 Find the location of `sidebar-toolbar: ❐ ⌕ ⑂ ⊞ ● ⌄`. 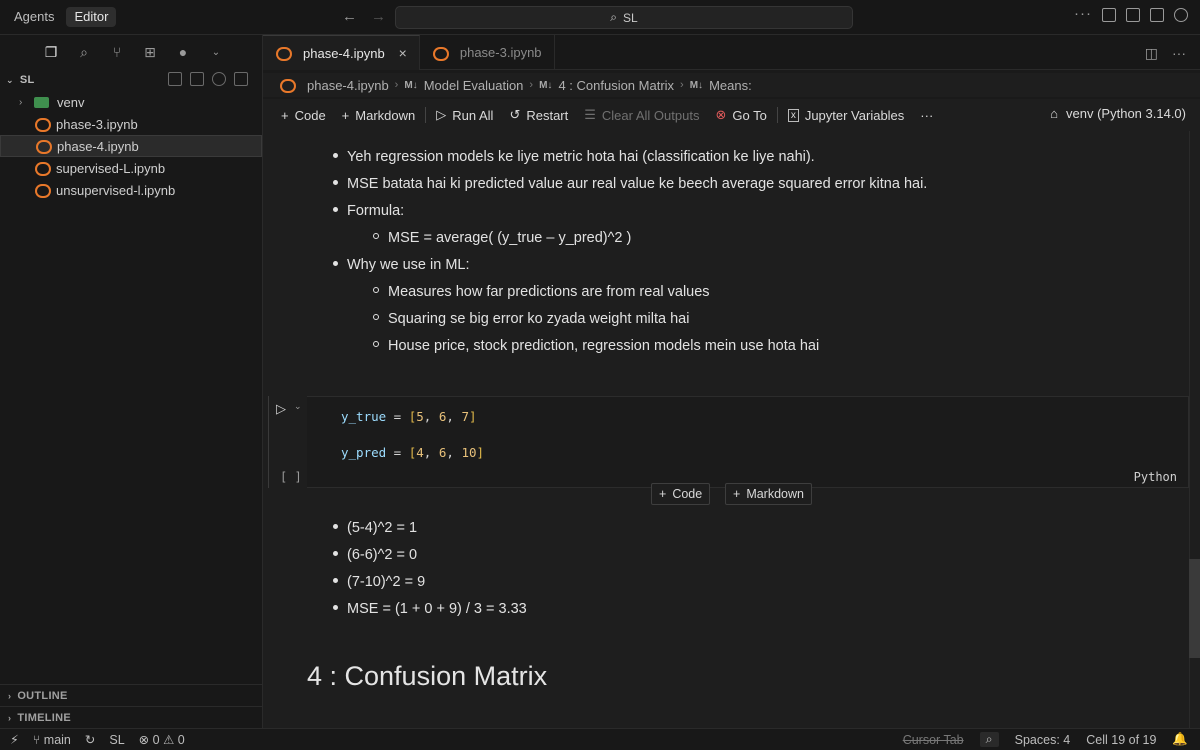

sidebar-toolbar: ❐ ⌕ ⑂ ⊞ ● ⌄ is located at coordinates (131, 52).